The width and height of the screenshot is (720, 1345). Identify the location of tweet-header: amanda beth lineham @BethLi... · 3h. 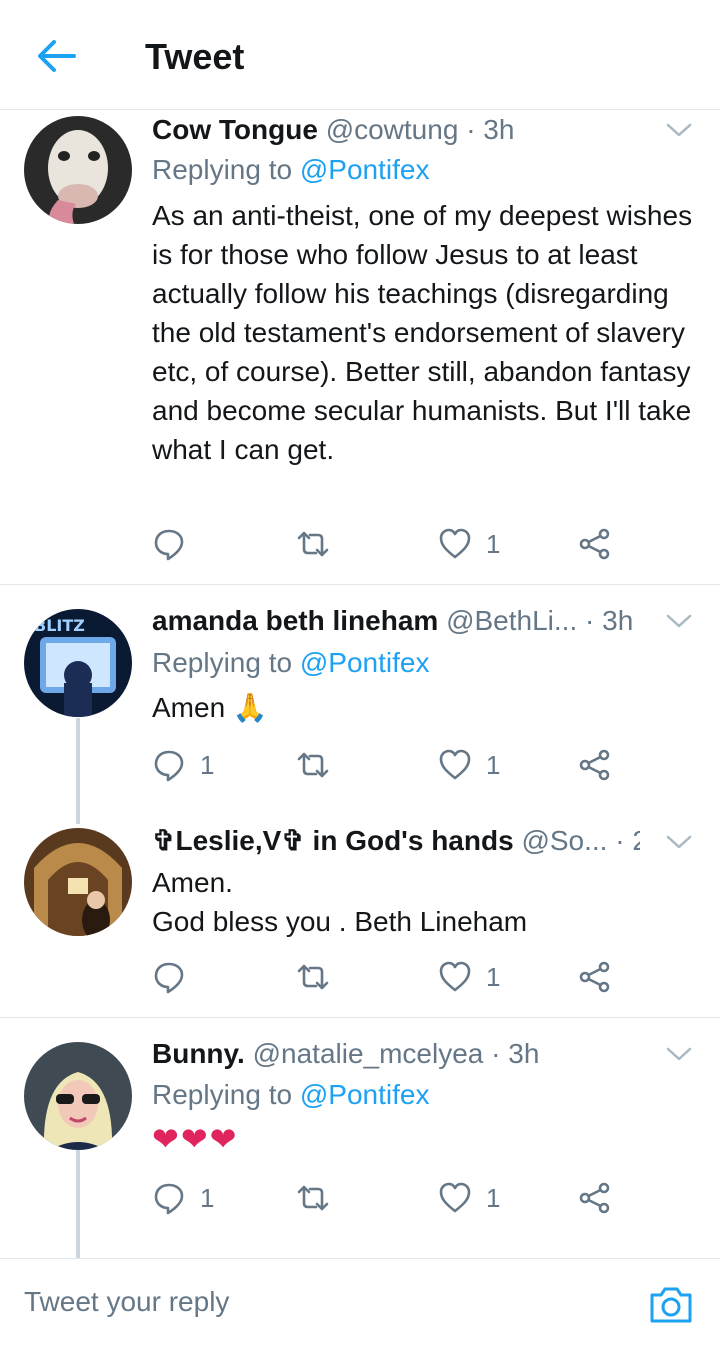
(396, 621).